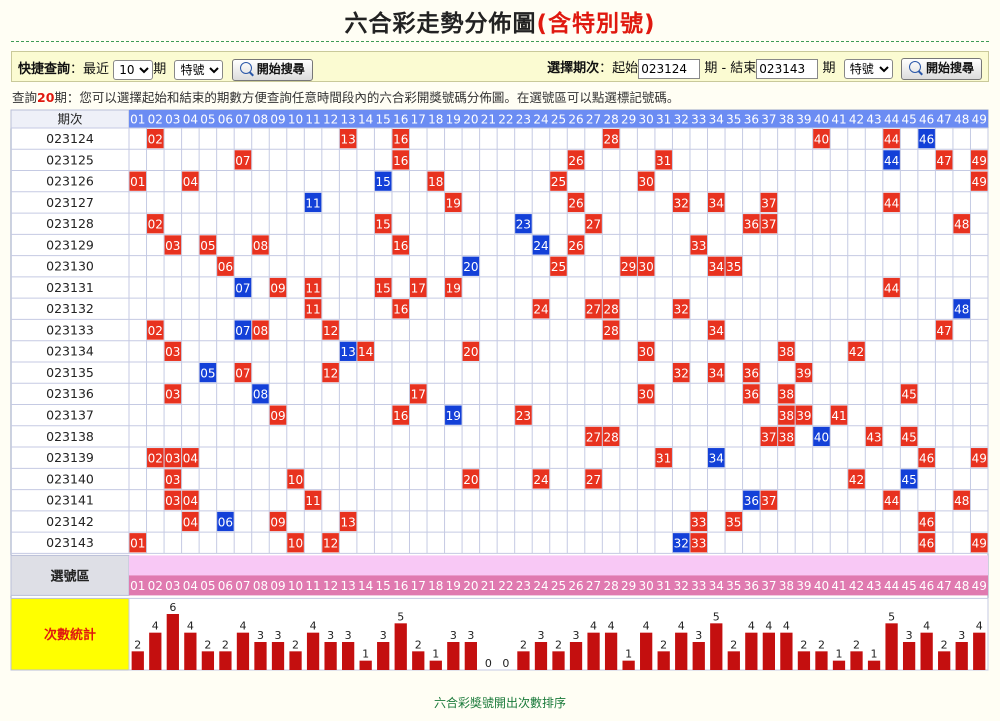 The width and height of the screenshot is (1000, 721). Describe the element at coordinates (558, 586) in the screenshot. I see `select-zone-number: 25` at that location.